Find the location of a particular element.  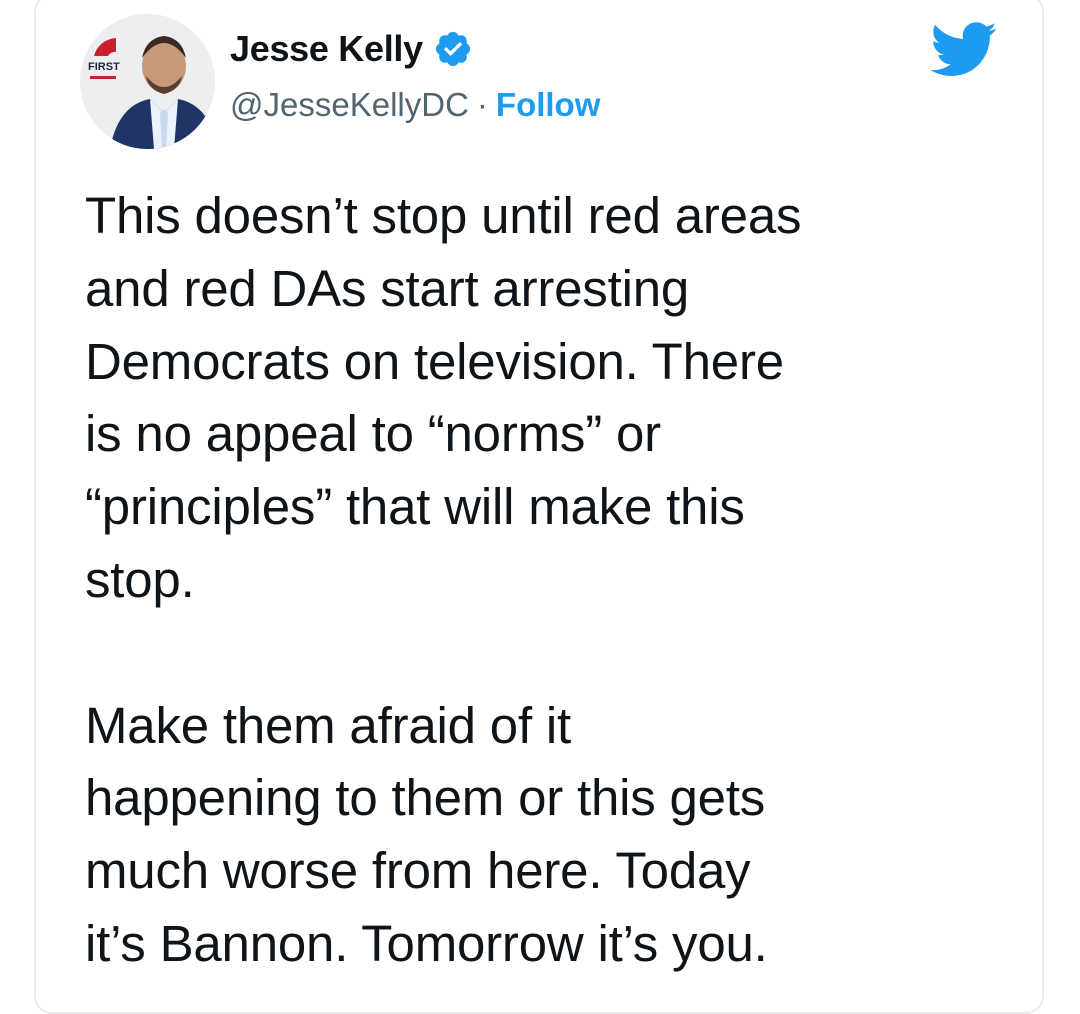

tweet-line: happening to them or this gets is located at coordinates (425, 798).